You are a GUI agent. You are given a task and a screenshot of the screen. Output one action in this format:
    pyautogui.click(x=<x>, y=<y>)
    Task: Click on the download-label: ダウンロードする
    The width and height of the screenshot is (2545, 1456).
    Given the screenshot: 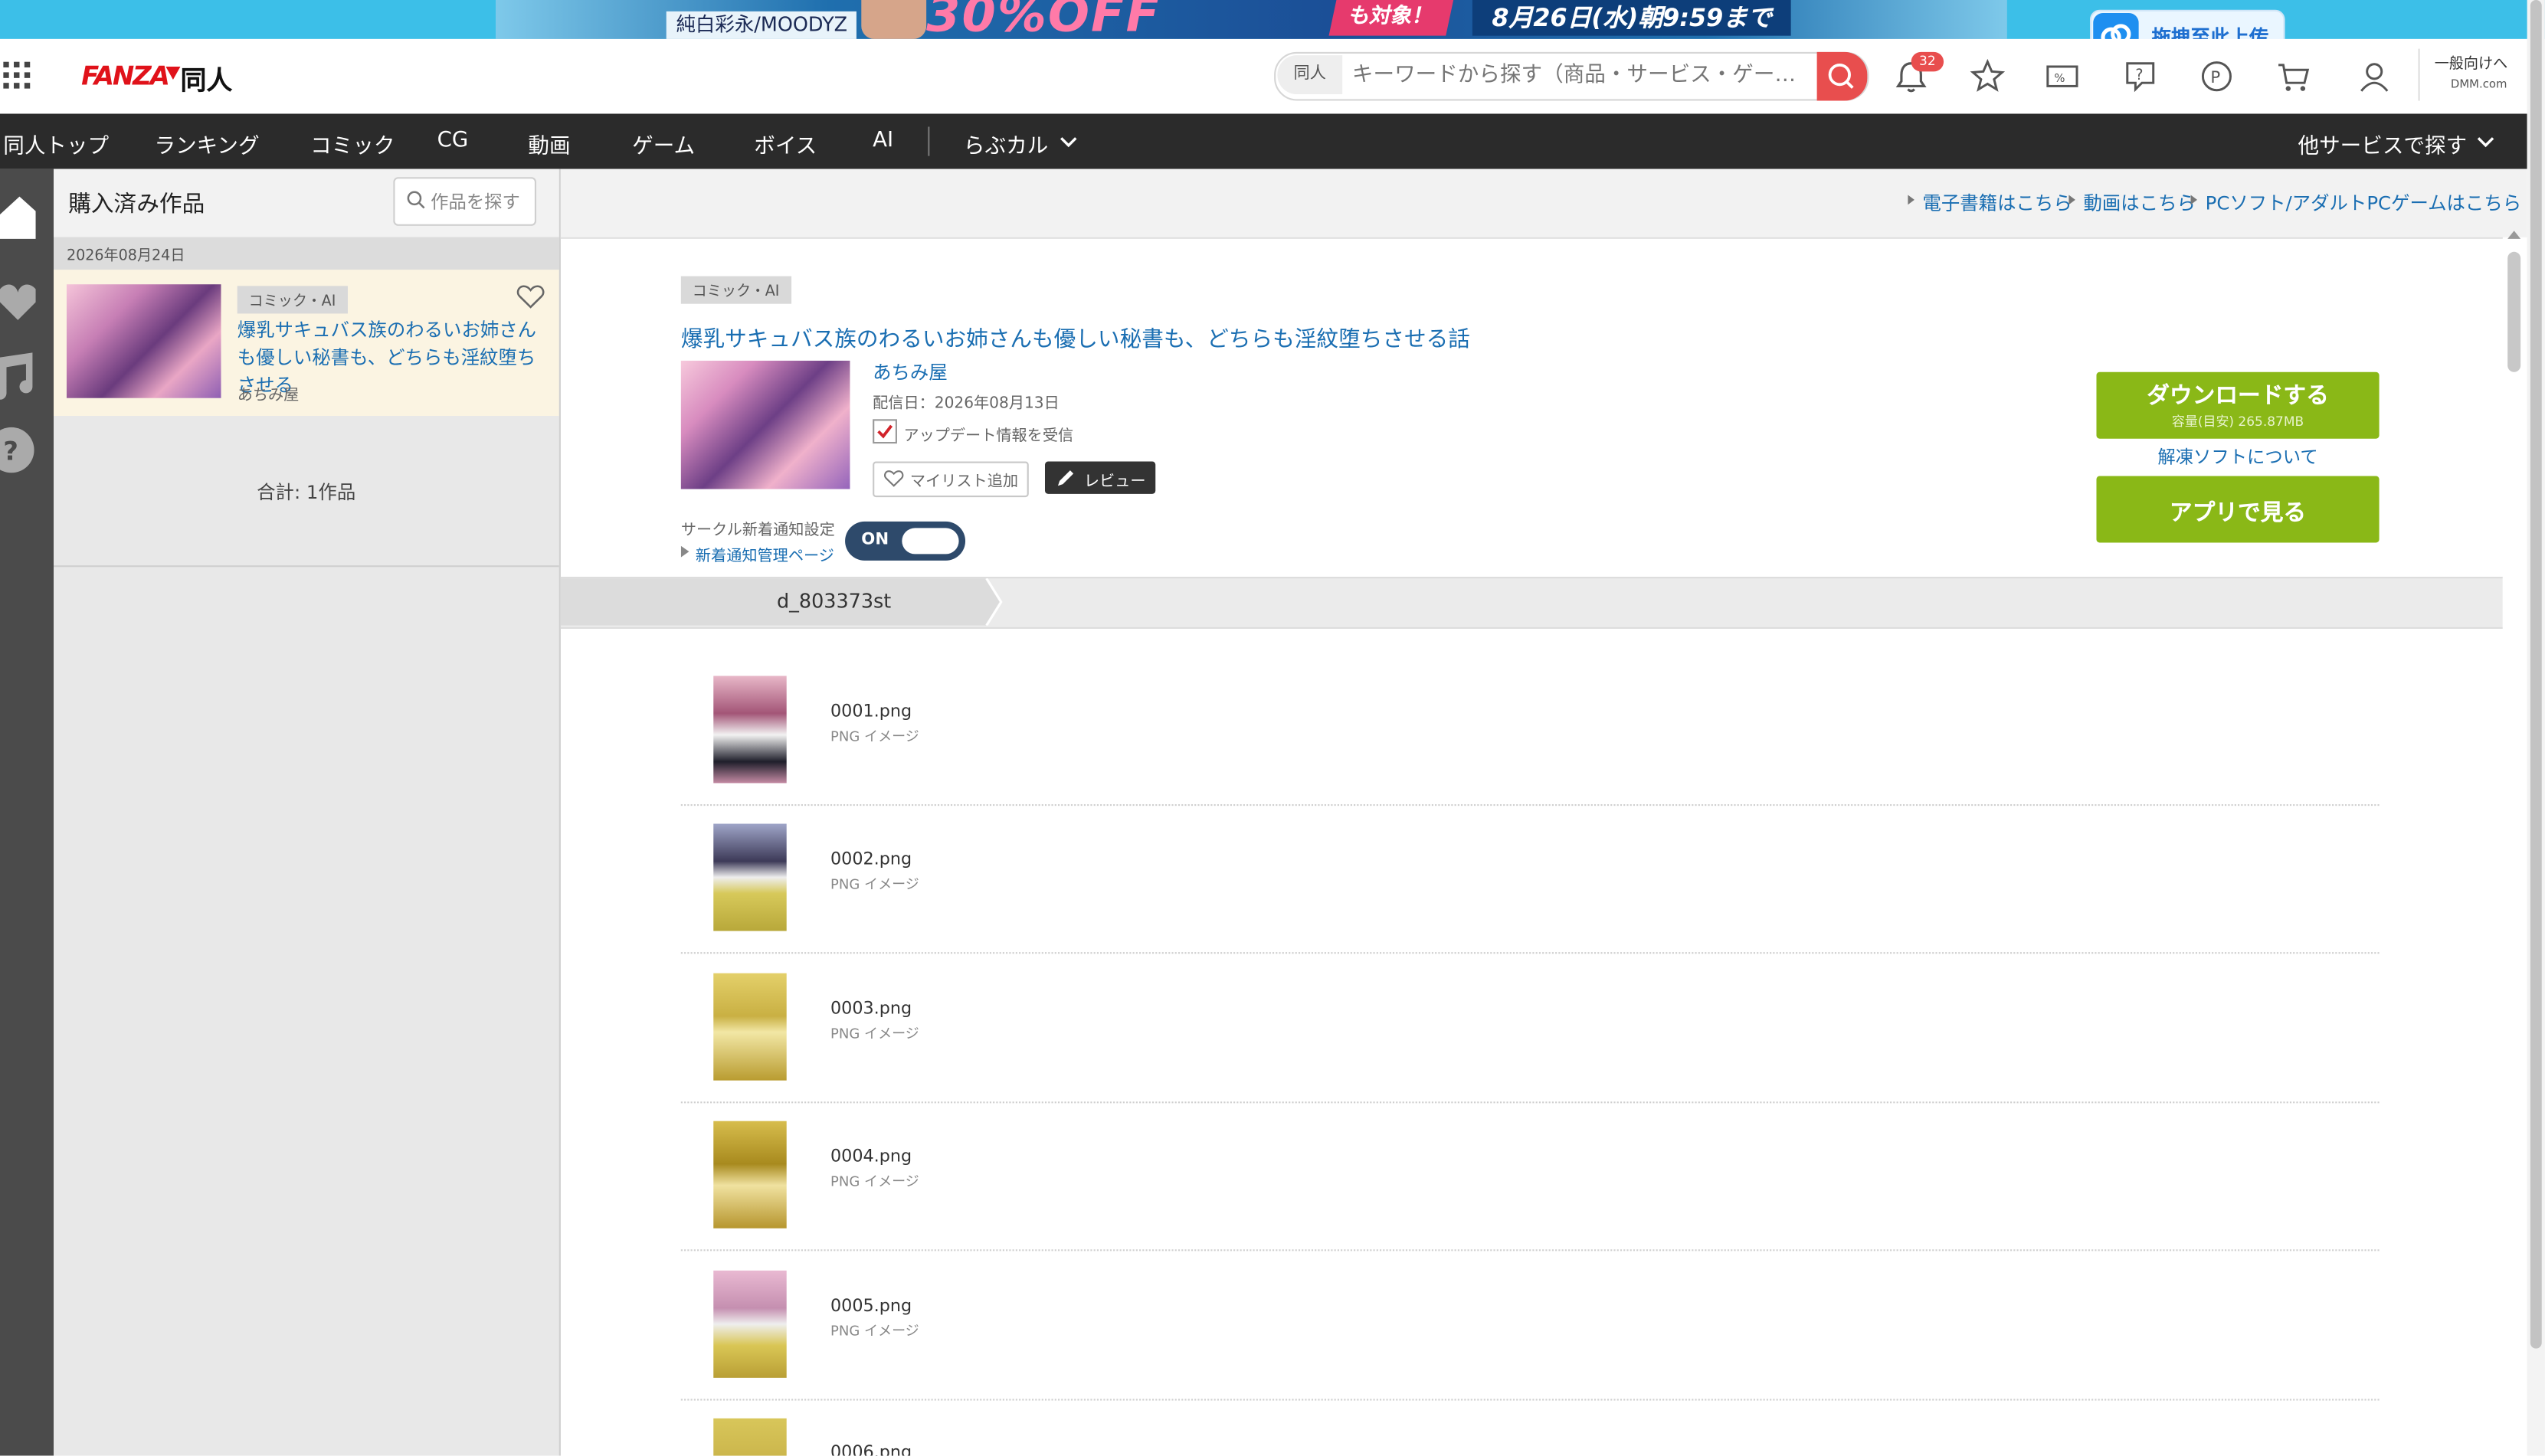 What is the action you would take?
    pyautogui.click(x=2238, y=397)
    